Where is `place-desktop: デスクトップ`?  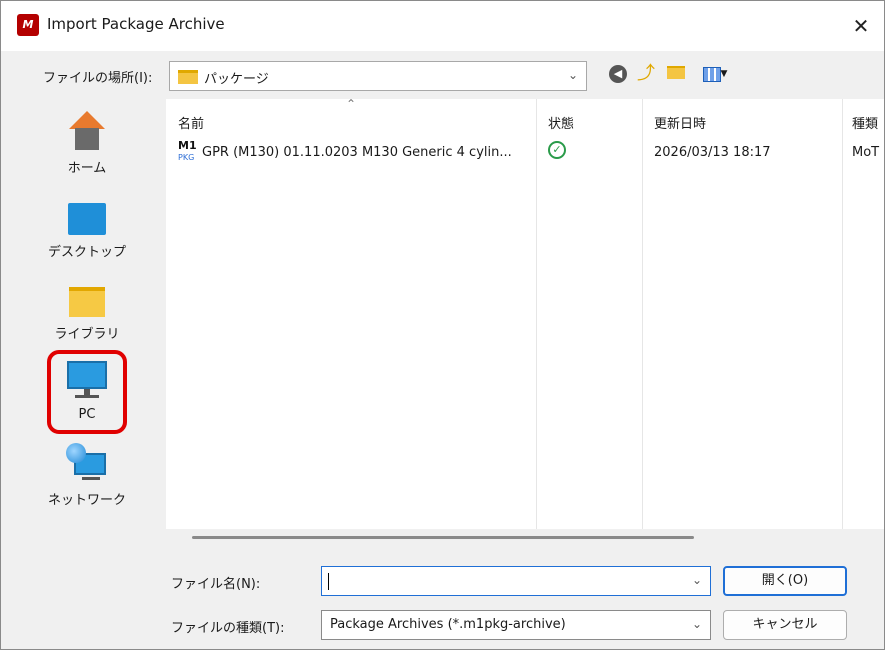 place-desktop: デスクトップ is located at coordinates (87, 231).